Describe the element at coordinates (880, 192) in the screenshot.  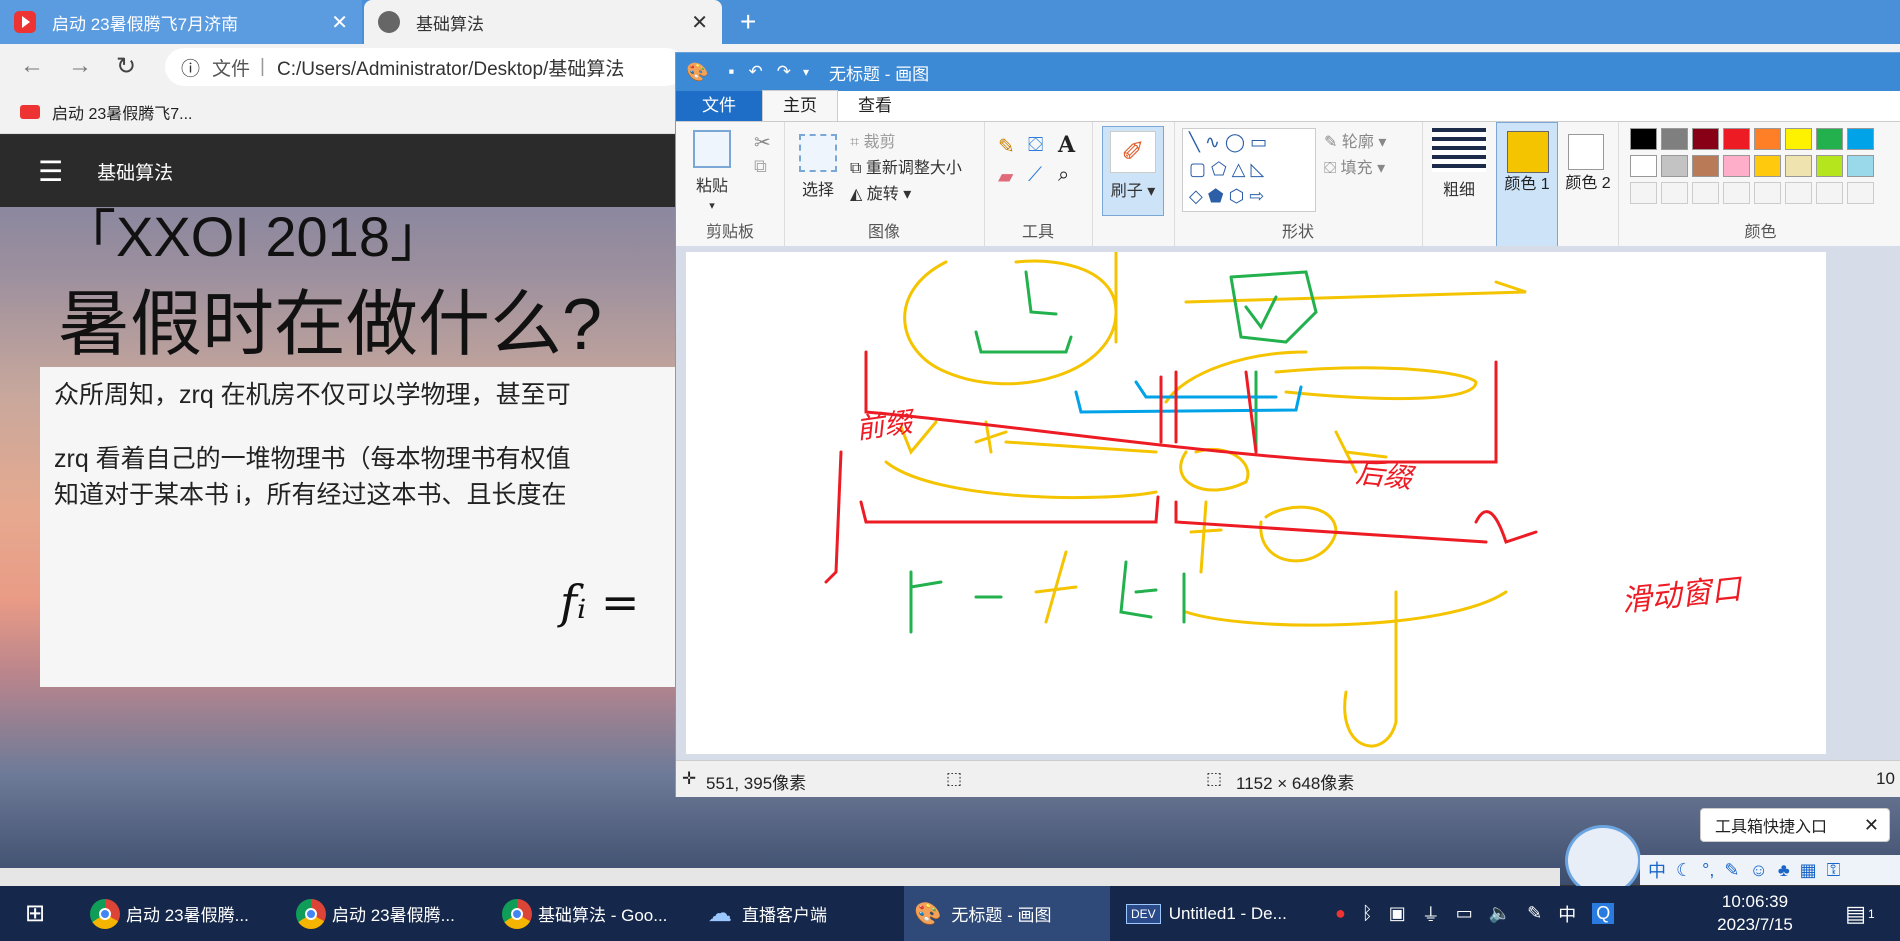
I see `rotate-button: ◭ 旋转 ▾` at that location.